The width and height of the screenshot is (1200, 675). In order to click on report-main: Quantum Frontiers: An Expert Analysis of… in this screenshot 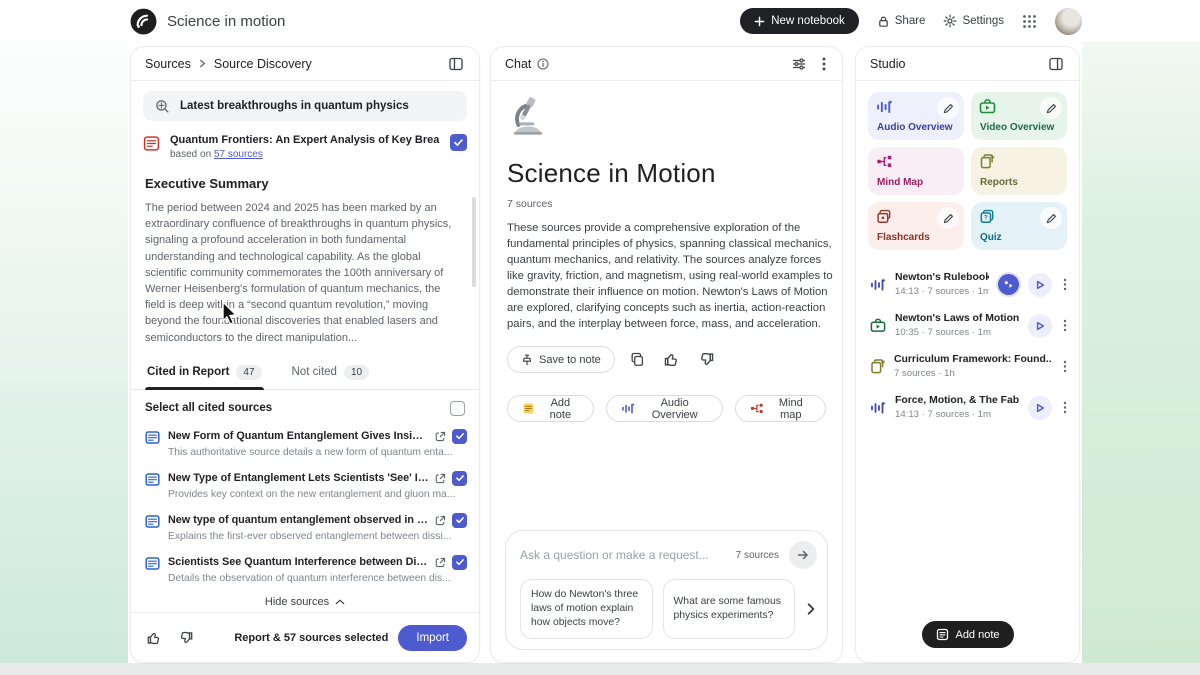, I will do `click(305, 147)`.